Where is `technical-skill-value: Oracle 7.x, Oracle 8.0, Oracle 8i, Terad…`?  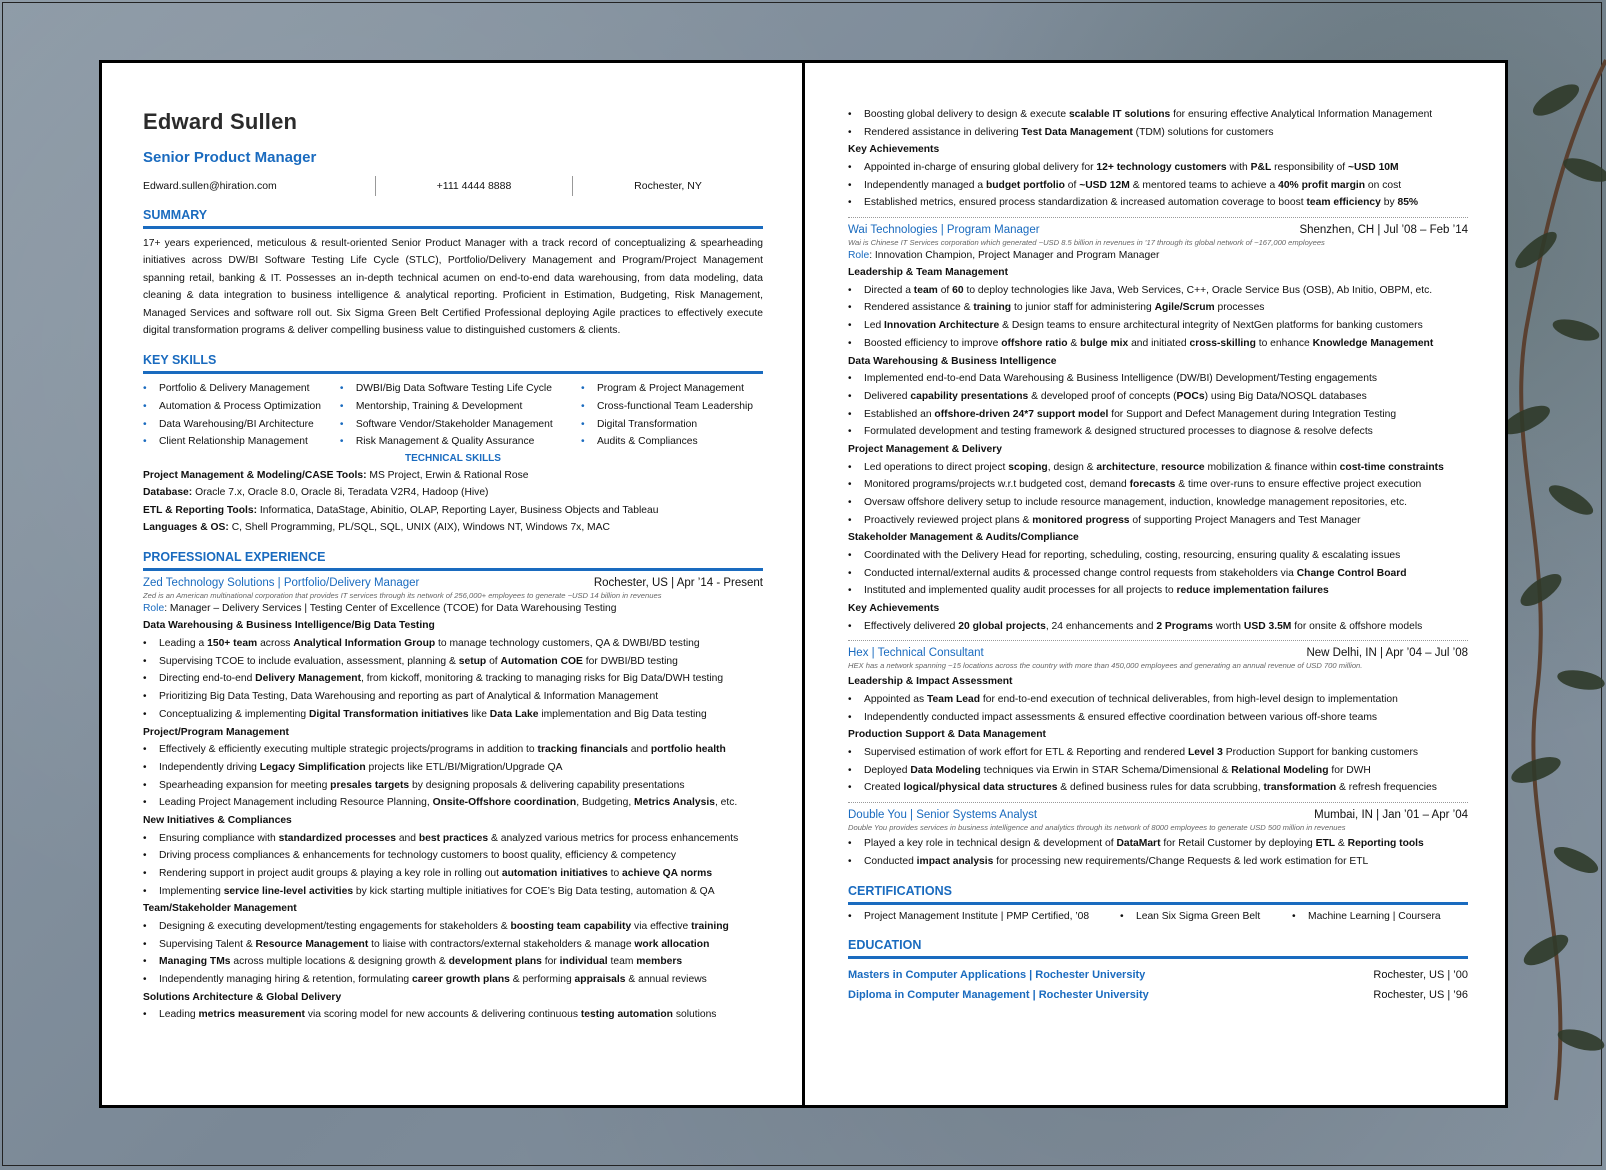
technical-skill-value: Oracle 7.x, Oracle 8.0, Oracle 8i, Terad… is located at coordinates (340, 493).